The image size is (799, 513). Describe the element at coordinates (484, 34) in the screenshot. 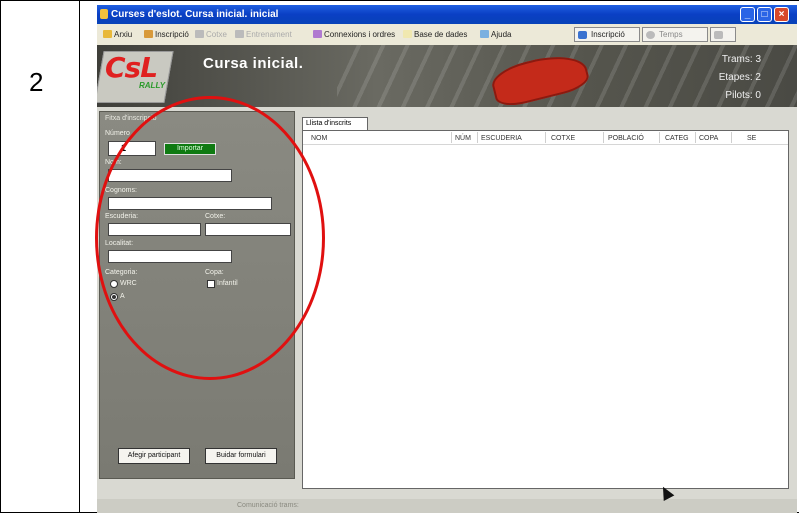

I see `help-icon` at that location.